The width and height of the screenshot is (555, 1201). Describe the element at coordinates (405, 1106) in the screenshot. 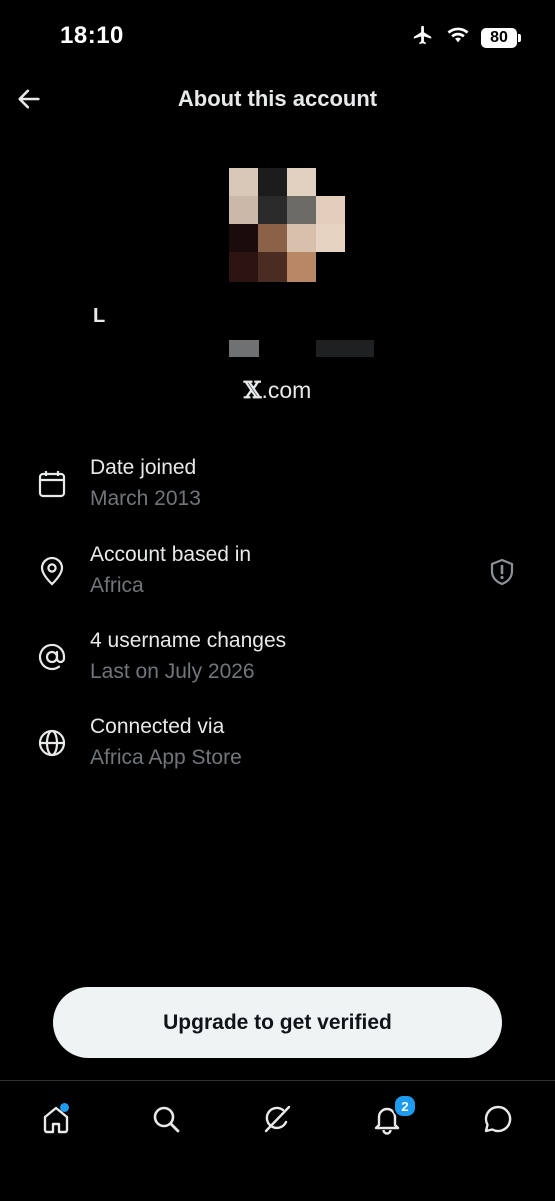

I see `notifications-badge: 2` at that location.